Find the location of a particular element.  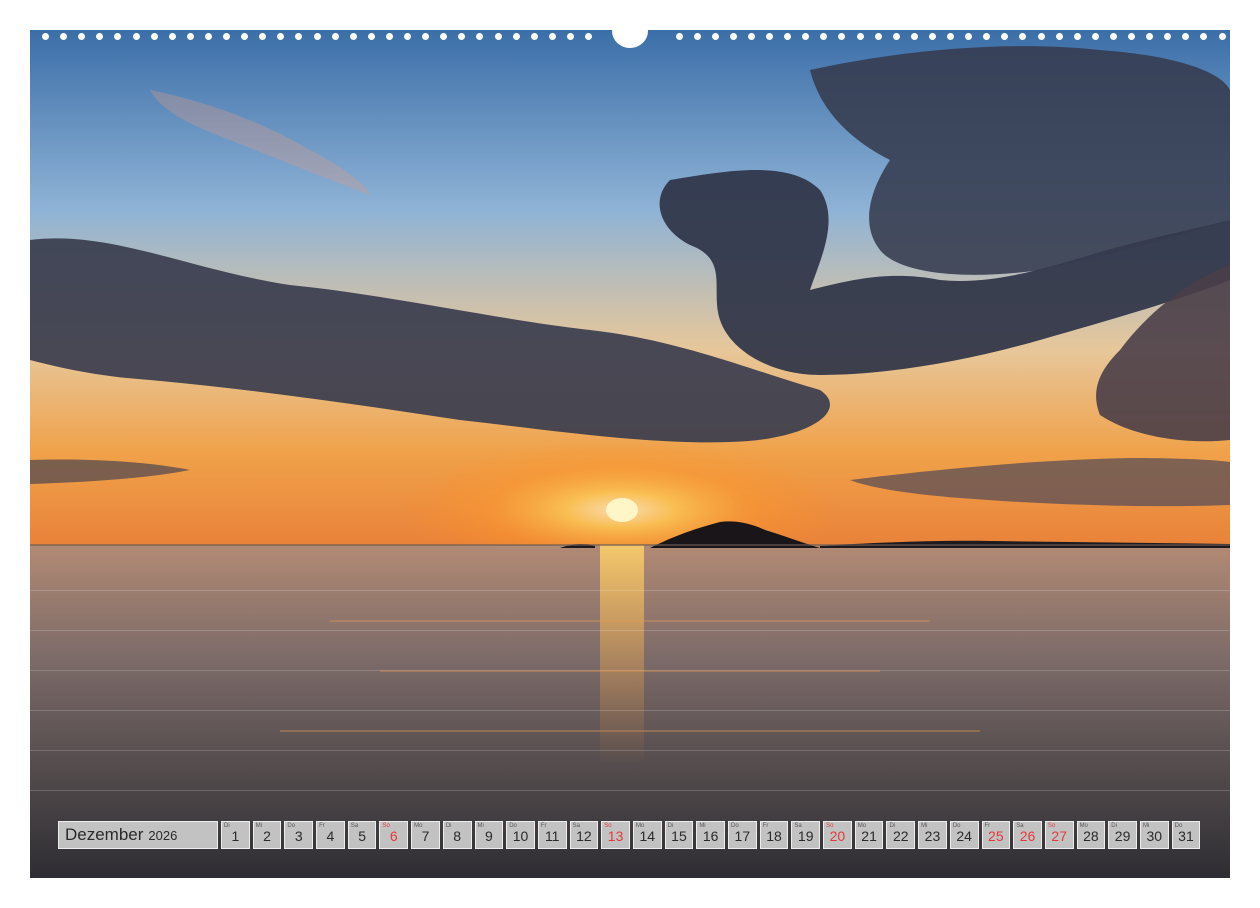

day-number: 31 is located at coordinates (1186, 836).